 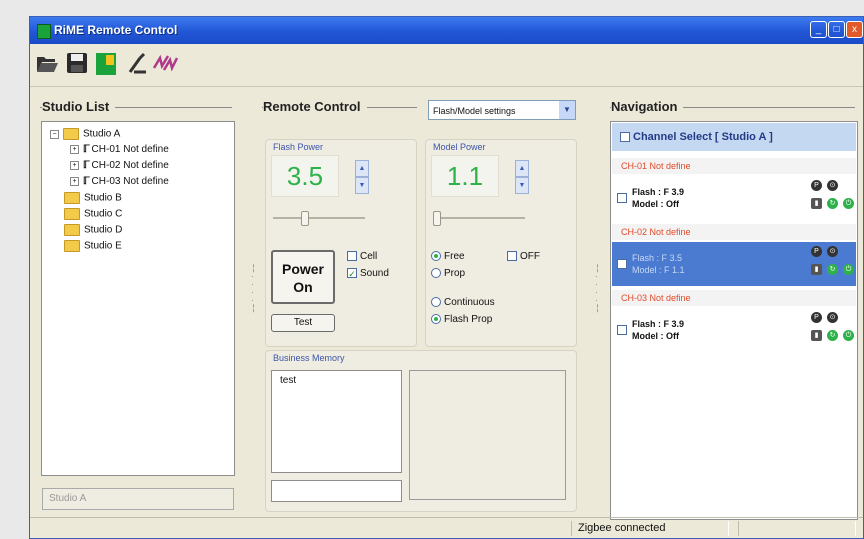 What do you see at coordinates (523, 256) in the screenshot?
I see `off-checkbox: OFF` at bounding box center [523, 256].